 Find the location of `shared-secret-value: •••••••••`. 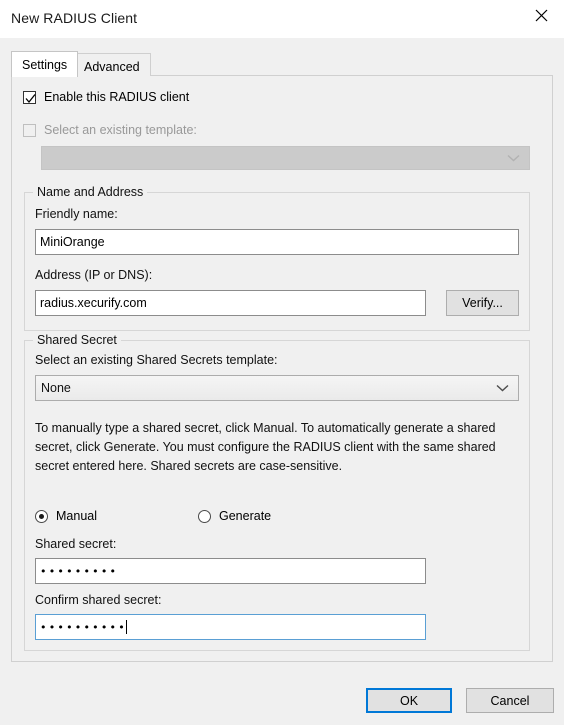

shared-secret-value: ••••••••• is located at coordinates (79, 571).